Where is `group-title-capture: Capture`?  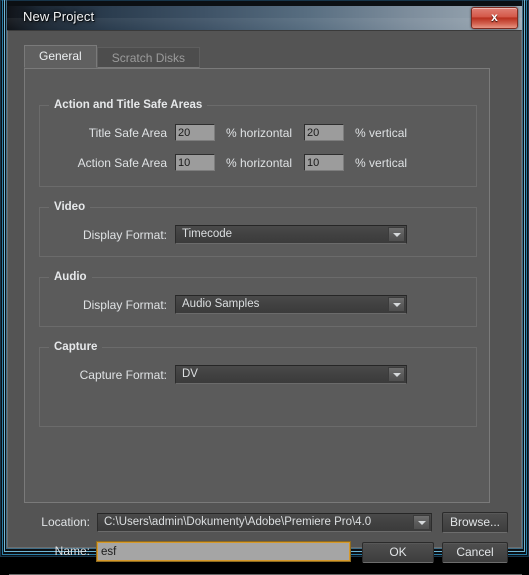
group-title-capture: Capture is located at coordinates (76, 347).